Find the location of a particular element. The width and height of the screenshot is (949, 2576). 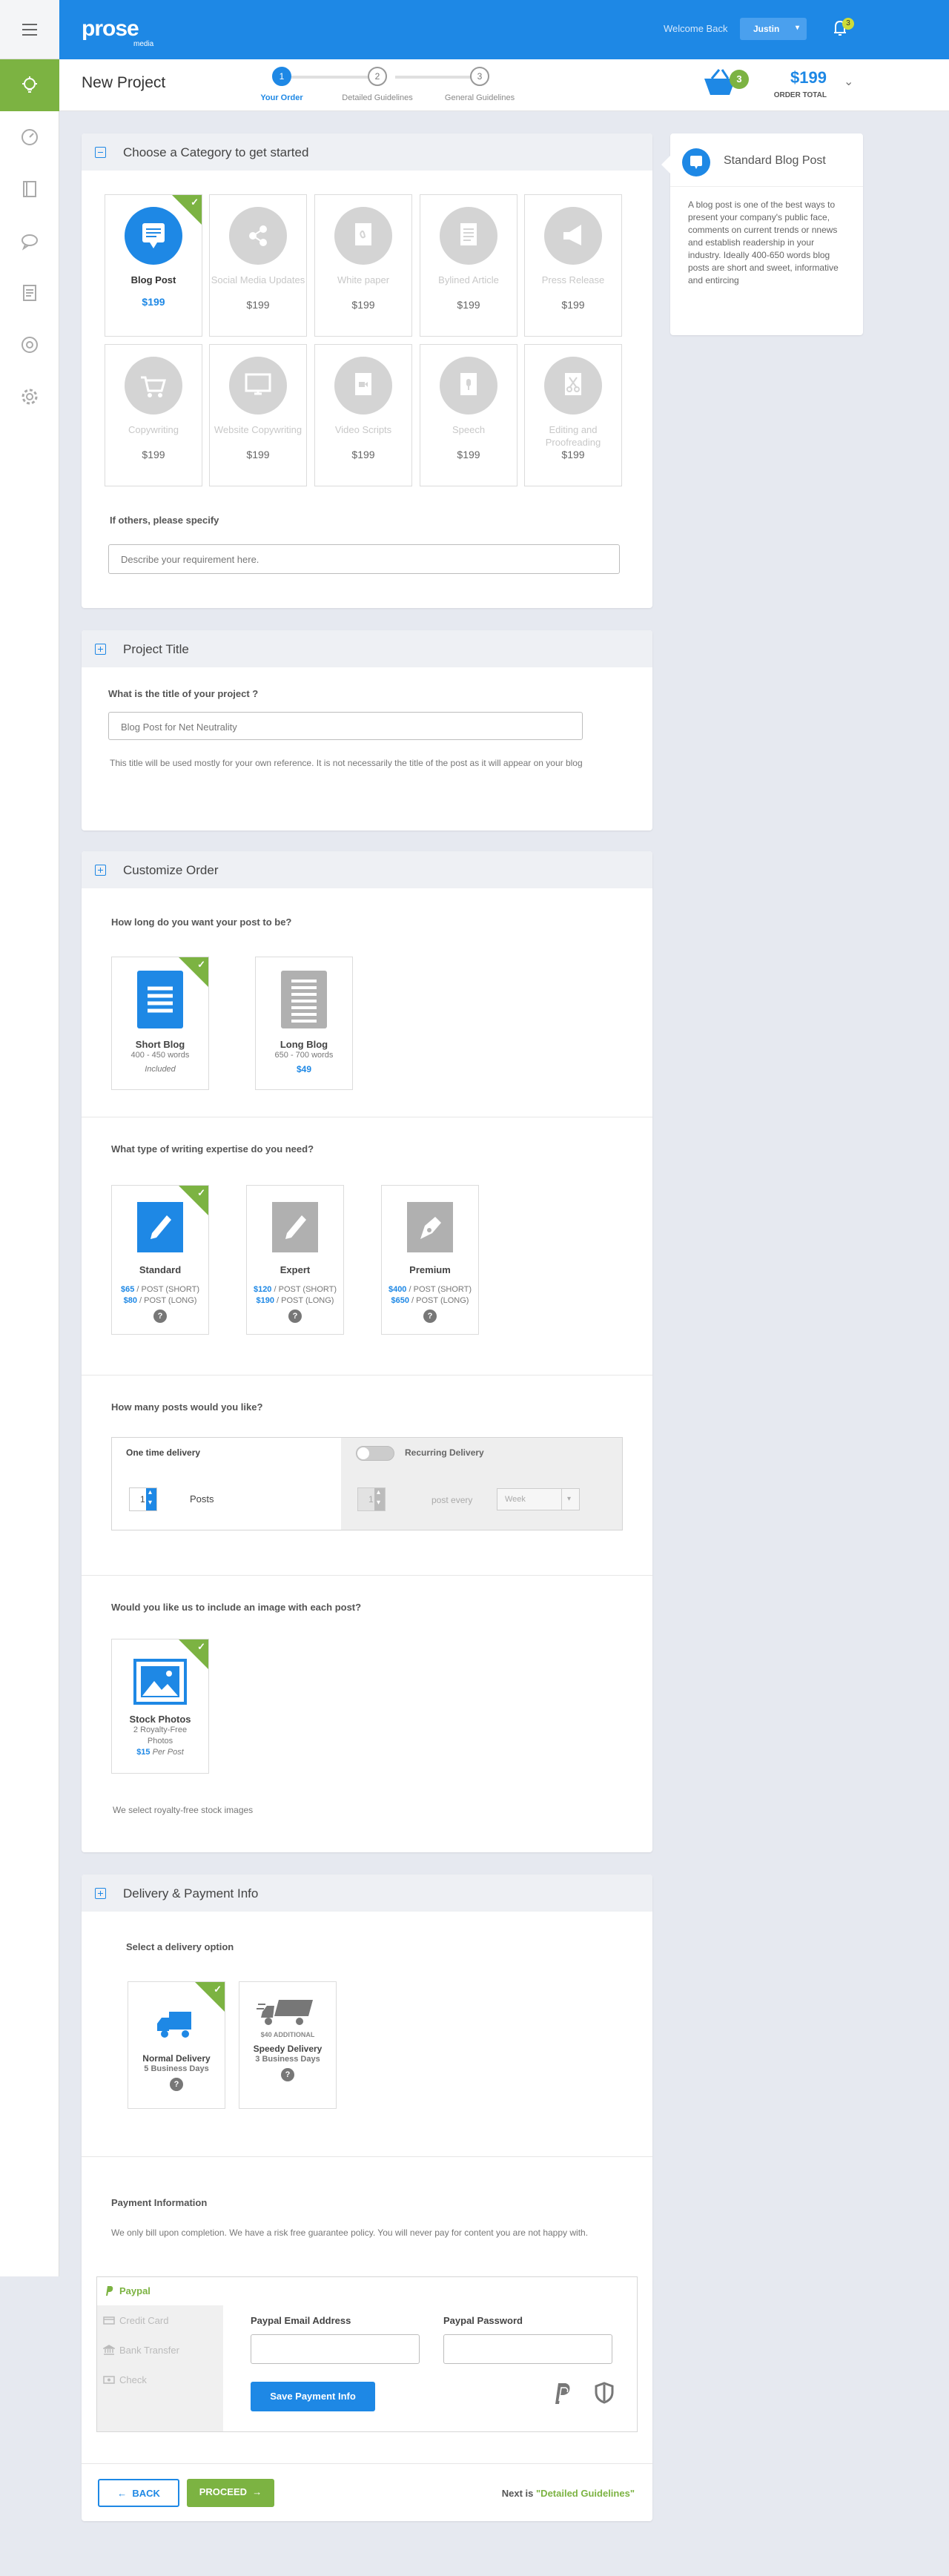

step-1: 1 is located at coordinates (281, 76).